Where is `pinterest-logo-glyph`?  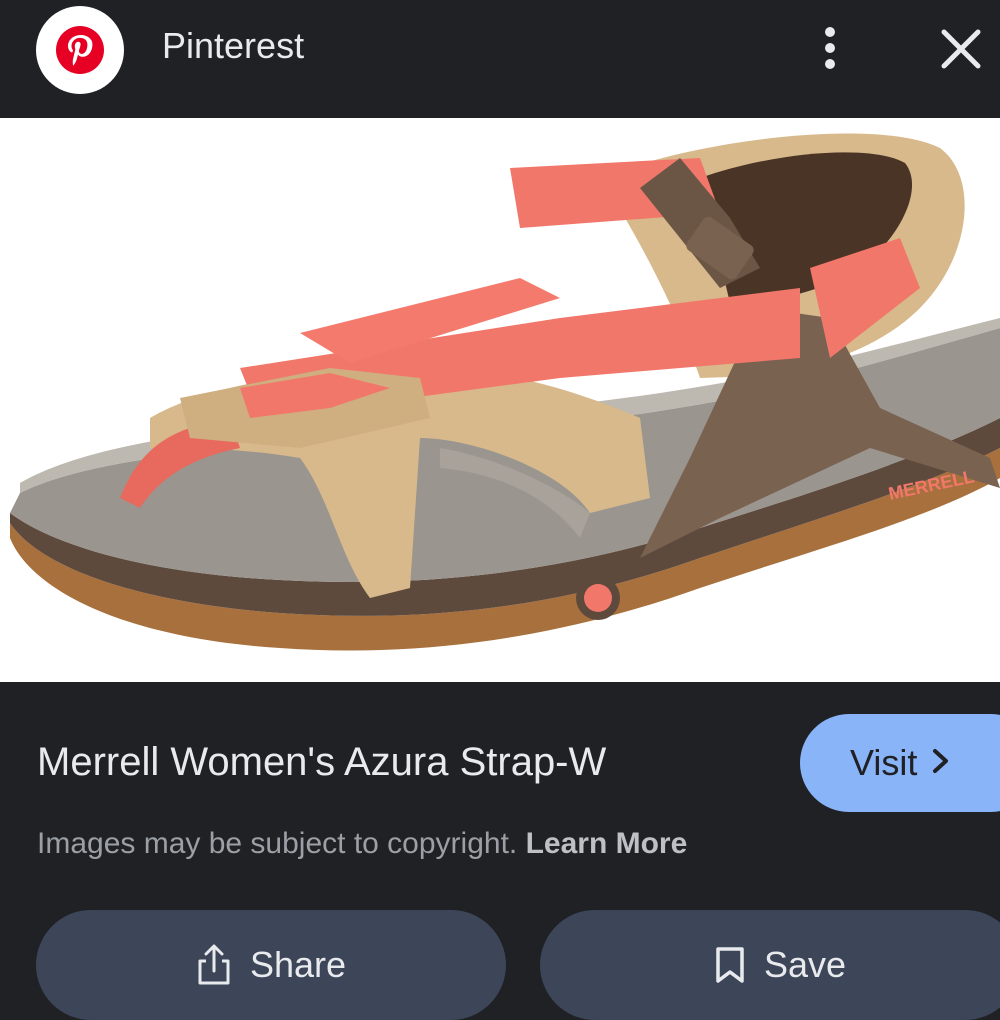
pinterest-logo-glyph is located at coordinates (80, 50).